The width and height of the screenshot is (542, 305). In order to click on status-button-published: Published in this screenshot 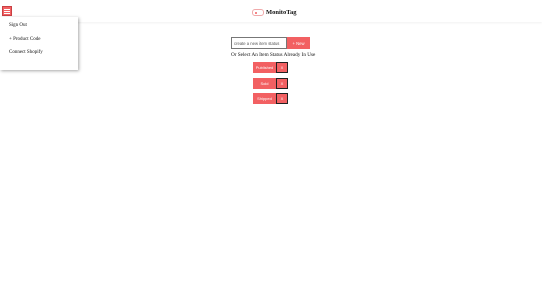, I will do `click(264, 67)`.